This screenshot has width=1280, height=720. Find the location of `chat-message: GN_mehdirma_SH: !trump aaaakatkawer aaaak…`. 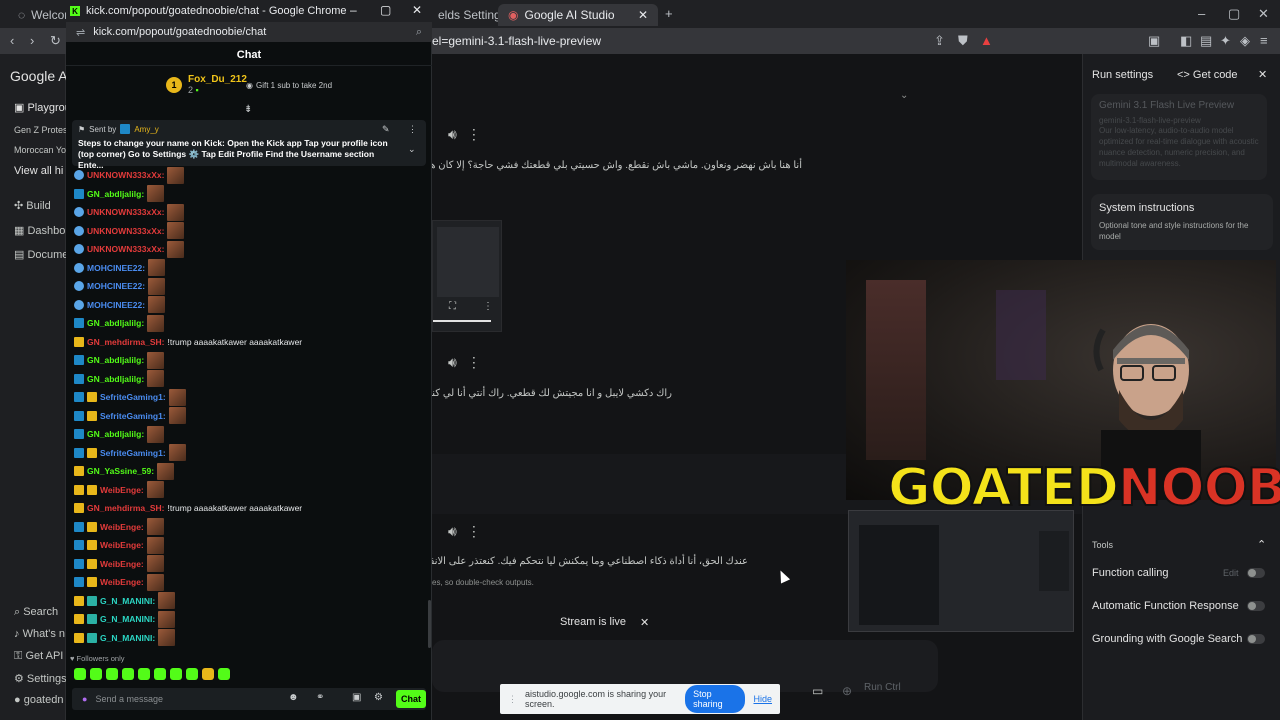

chat-message: GN_mehdirma_SH: !trump aaaakatkawer aaaak… is located at coordinates (249, 342).